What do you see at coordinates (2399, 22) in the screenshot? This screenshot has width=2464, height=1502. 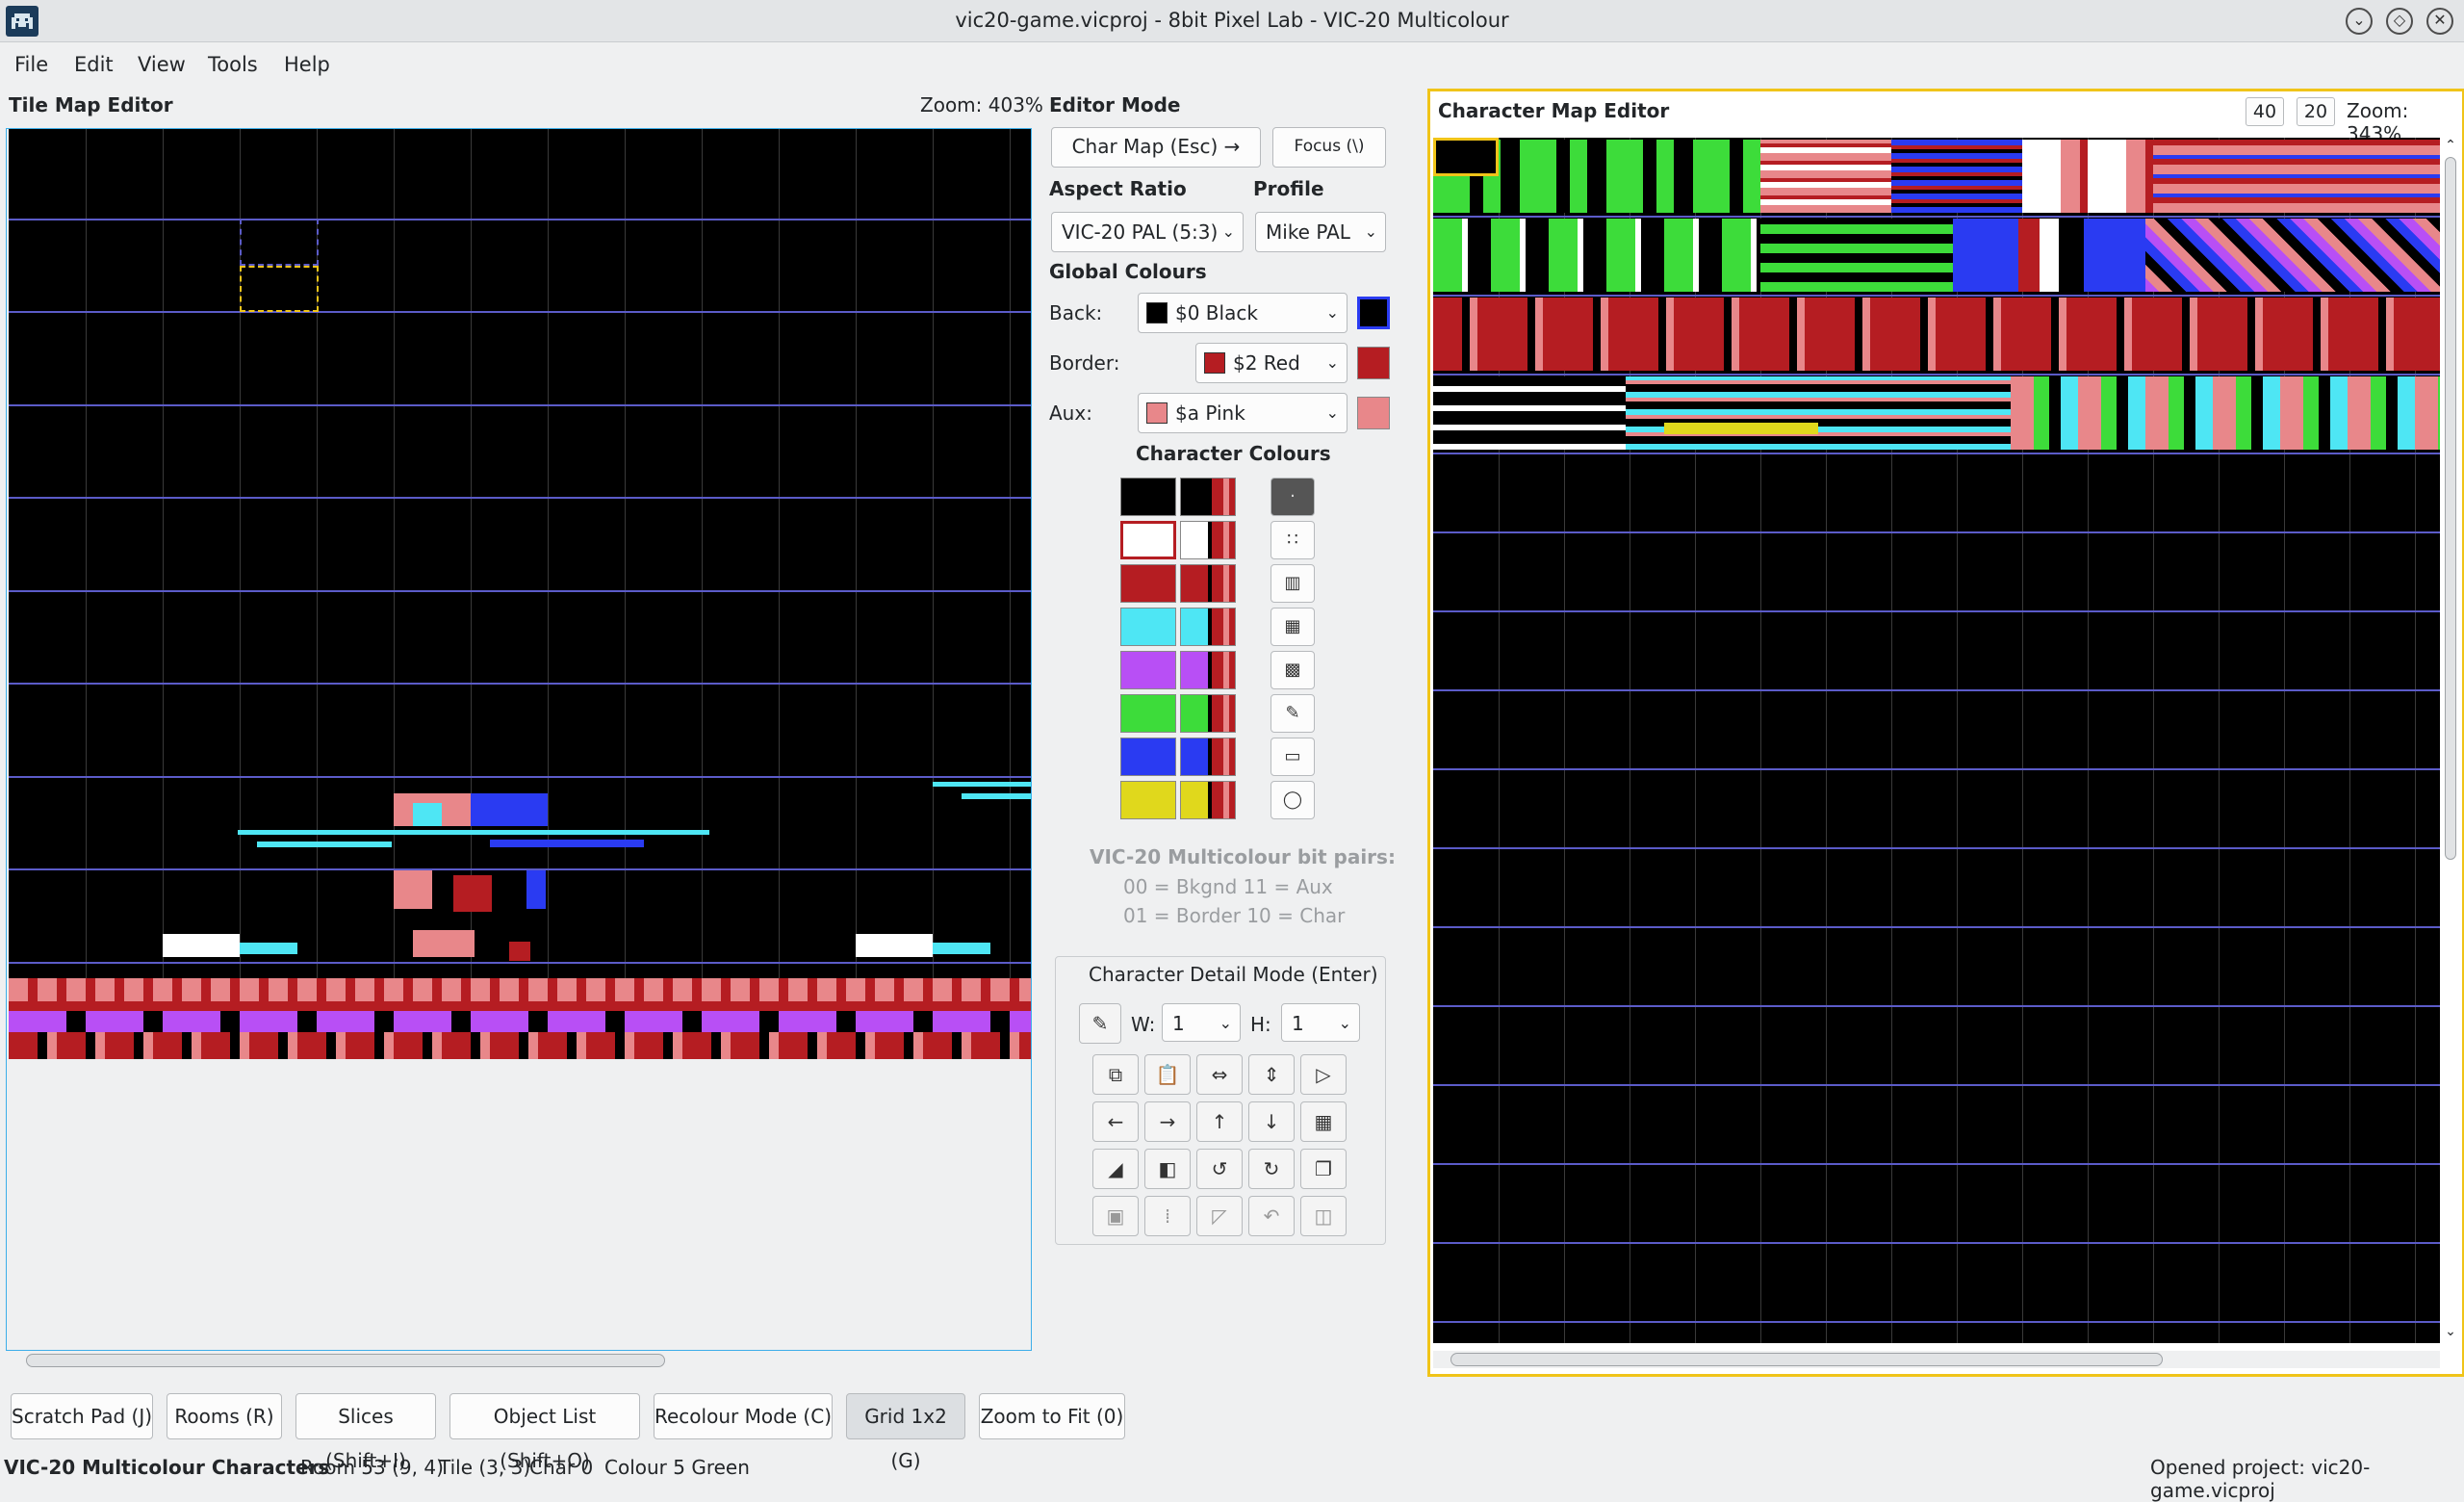 I see `maximize-icon: ◇` at bounding box center [2399, 22].